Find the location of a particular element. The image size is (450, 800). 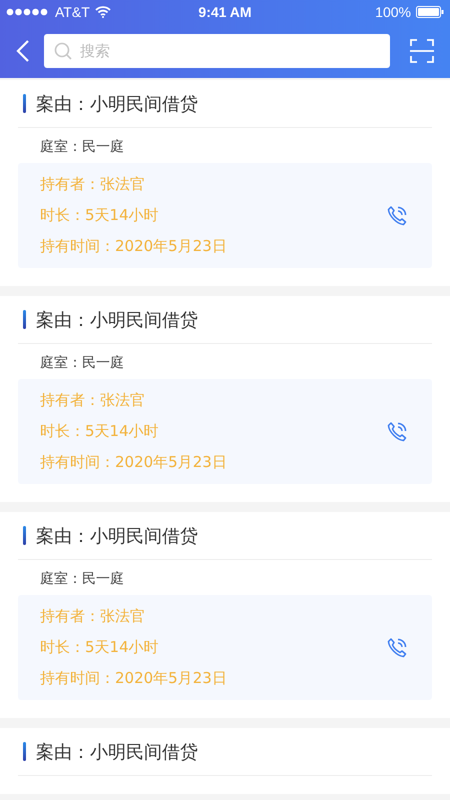

signal-icon is located at coordinates (28, 12).